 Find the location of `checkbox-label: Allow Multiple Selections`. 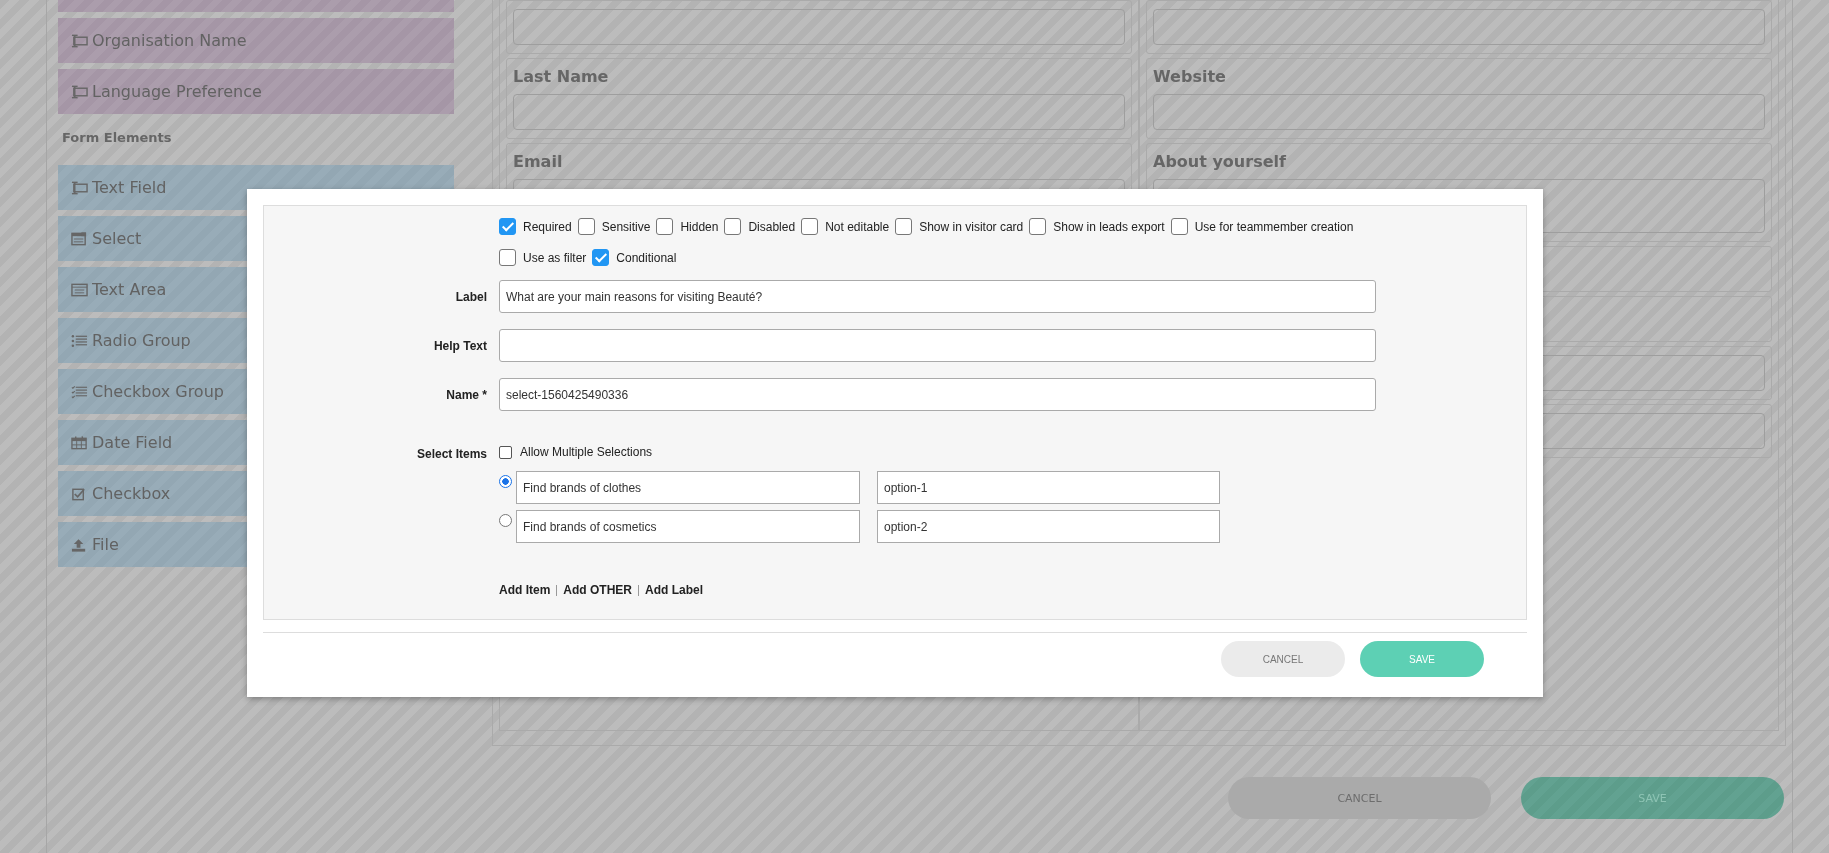

checkbox-label: Allow Multiple Selections is located at coordinates (586, 452).